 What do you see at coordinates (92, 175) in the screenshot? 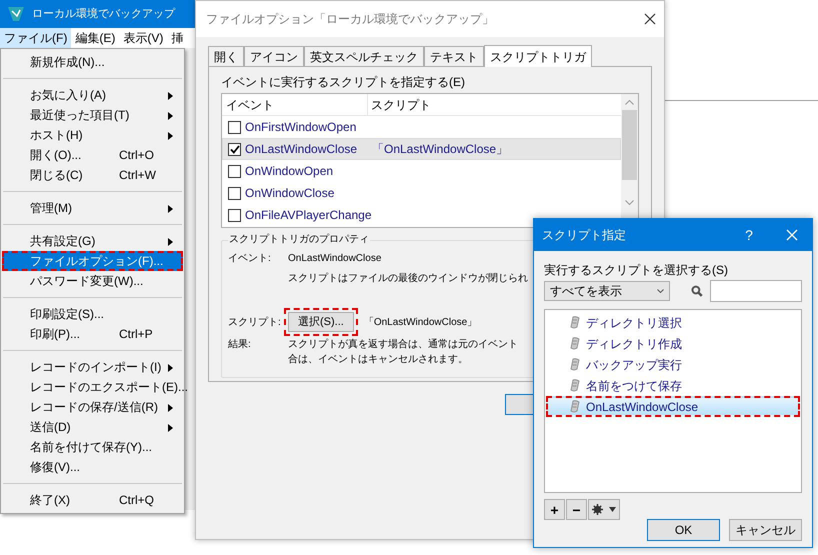
I see `menu-item: 閉じる(C) Ctrl+W` at bounding box center [92, 175].